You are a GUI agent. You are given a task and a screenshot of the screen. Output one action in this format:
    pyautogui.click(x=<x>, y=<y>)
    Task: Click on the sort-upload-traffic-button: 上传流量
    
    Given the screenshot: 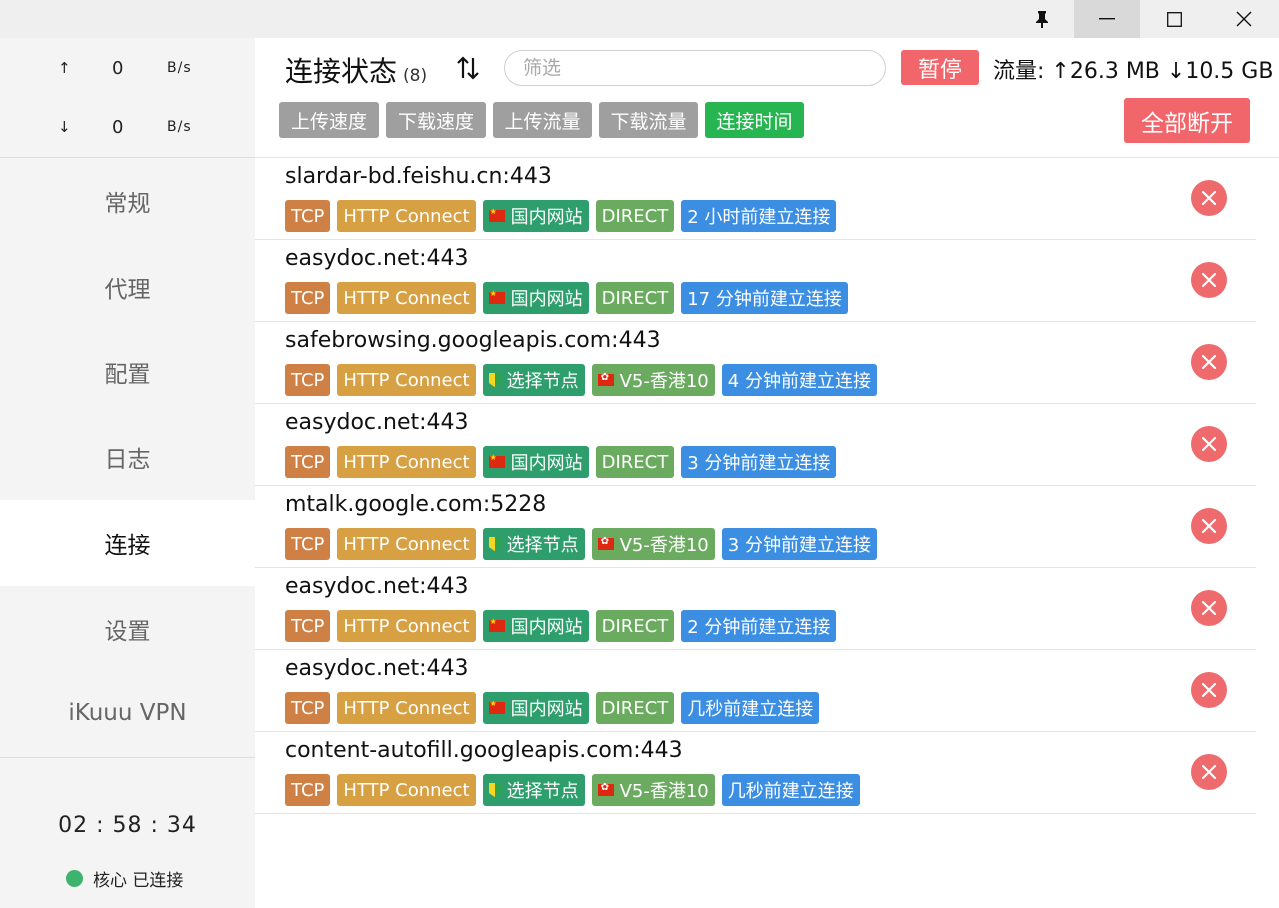 What is the action you would take?
    pyautogui.click(x=542, y=120)
    